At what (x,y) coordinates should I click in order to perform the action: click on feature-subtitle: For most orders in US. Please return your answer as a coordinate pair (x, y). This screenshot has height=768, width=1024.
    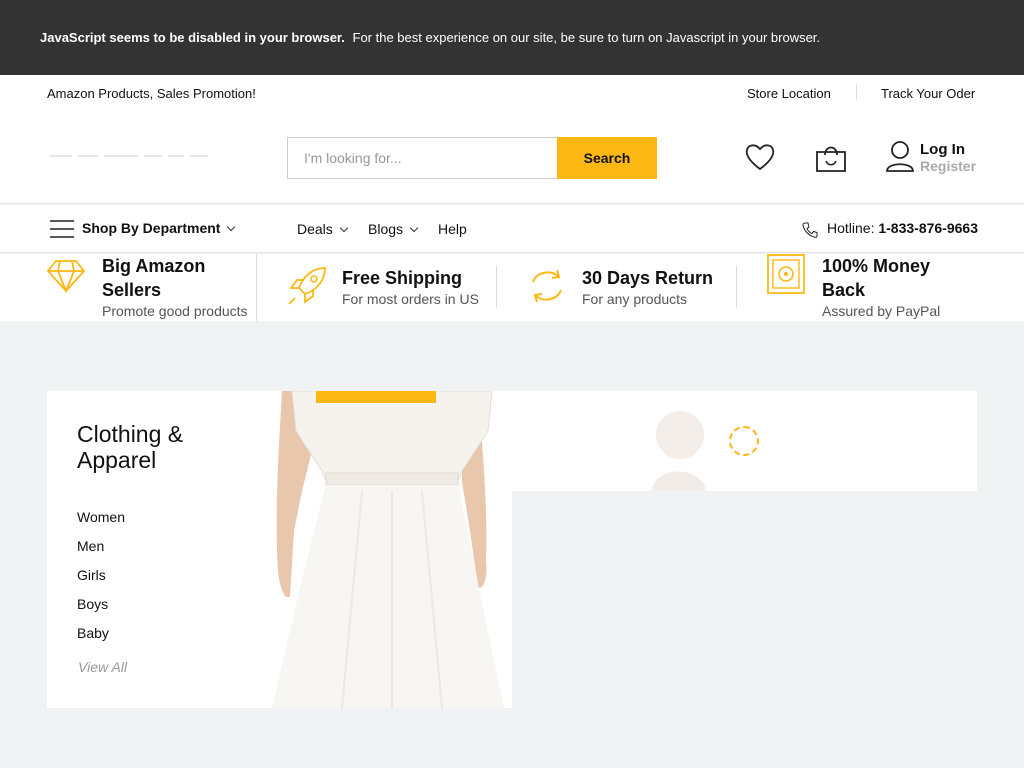
    Looking at the image, I should click on (410, 299).